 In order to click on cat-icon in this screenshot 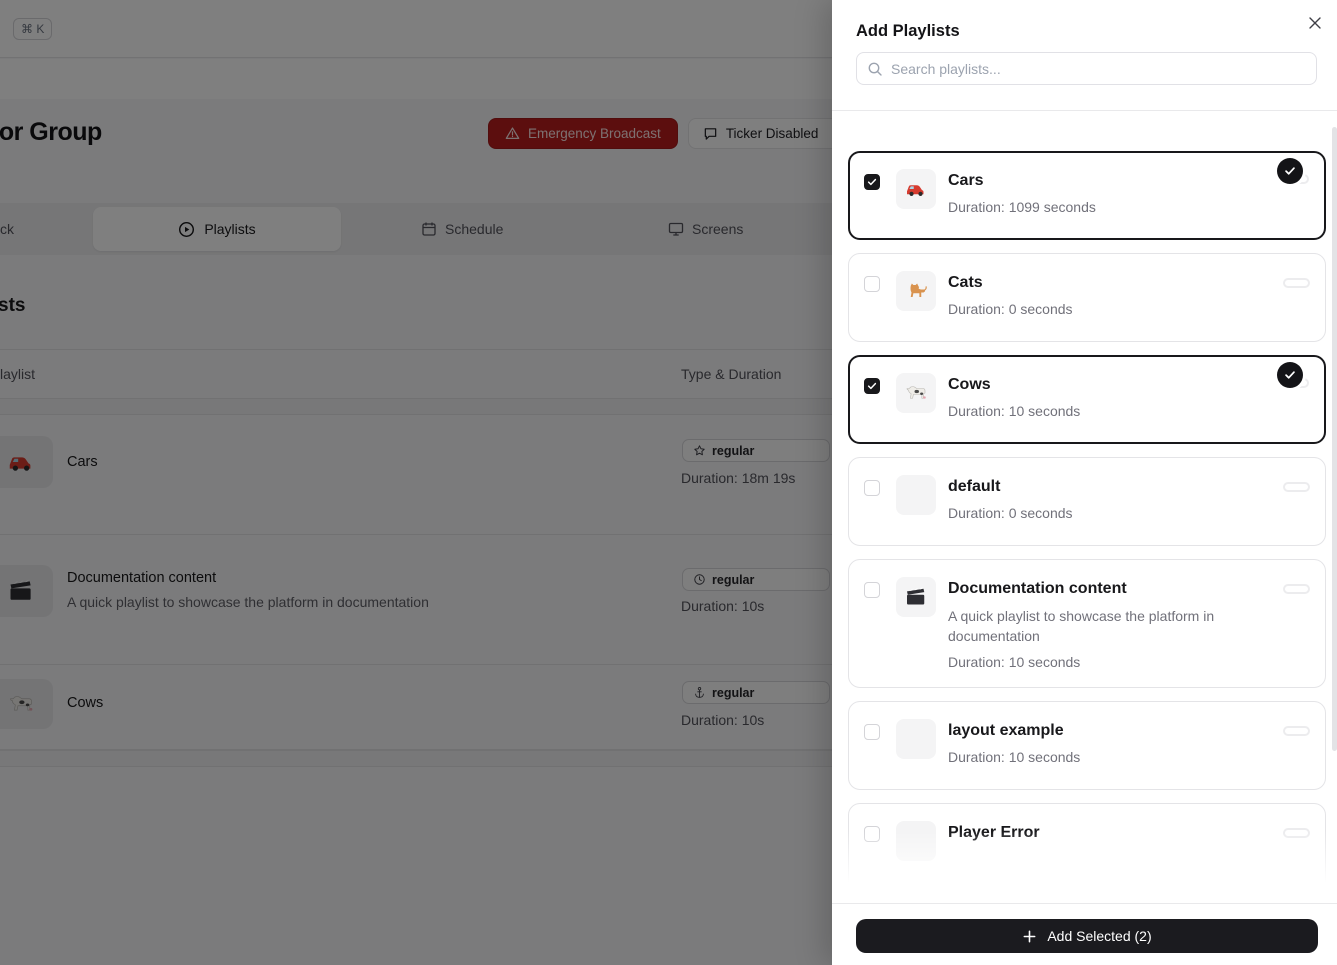, I will do `click(916, 291)`.